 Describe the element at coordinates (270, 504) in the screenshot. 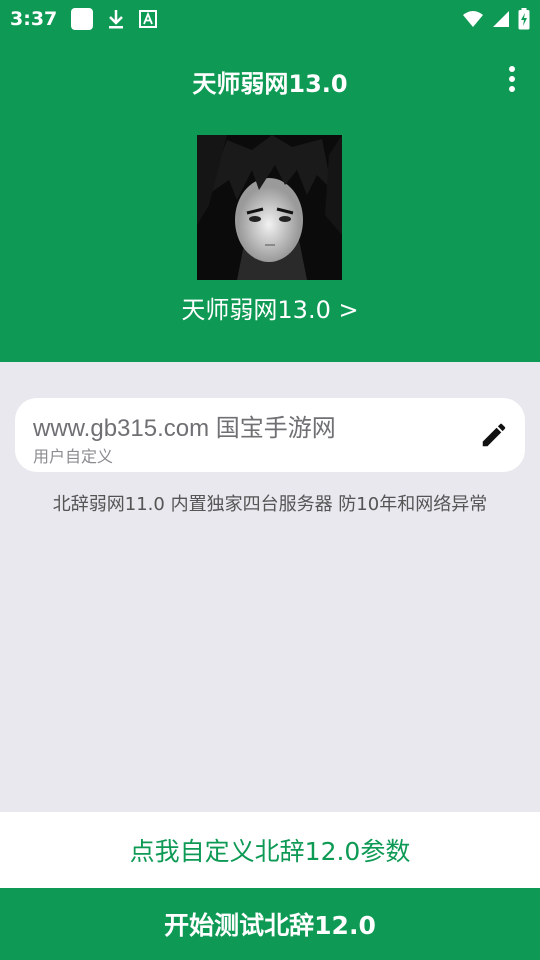

I see `info-text: 北辞弱网11.0 内置独家四台服务器 防10年和网络异常` at that location.